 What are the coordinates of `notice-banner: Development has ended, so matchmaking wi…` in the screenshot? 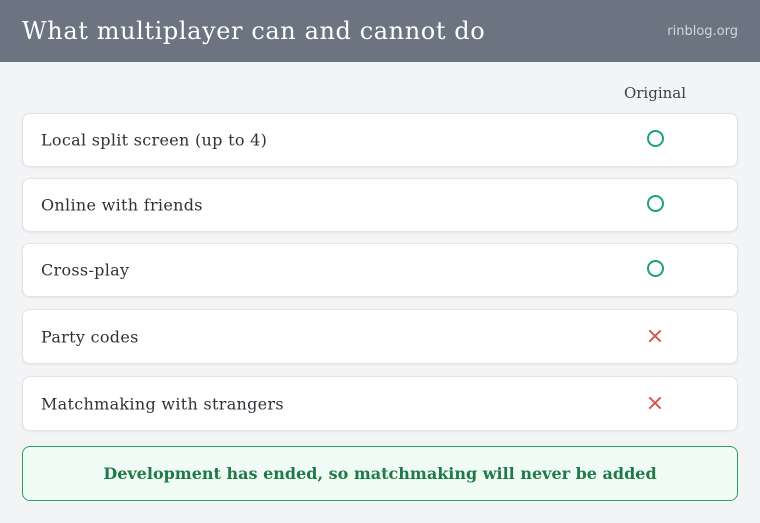 It's located at (380, 473).